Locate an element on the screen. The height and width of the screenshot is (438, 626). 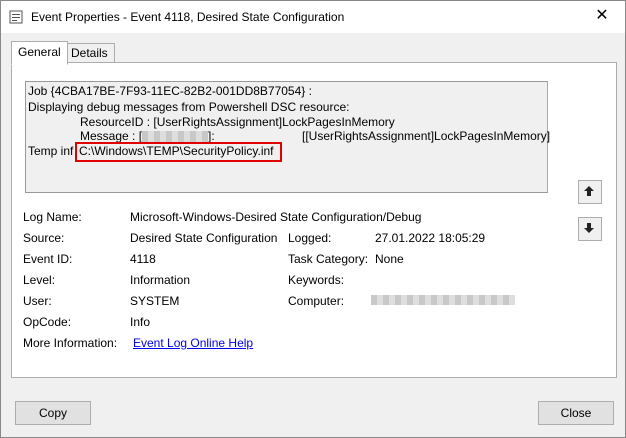
log-name-label: Log Name: is located at coordinates (52, 217).